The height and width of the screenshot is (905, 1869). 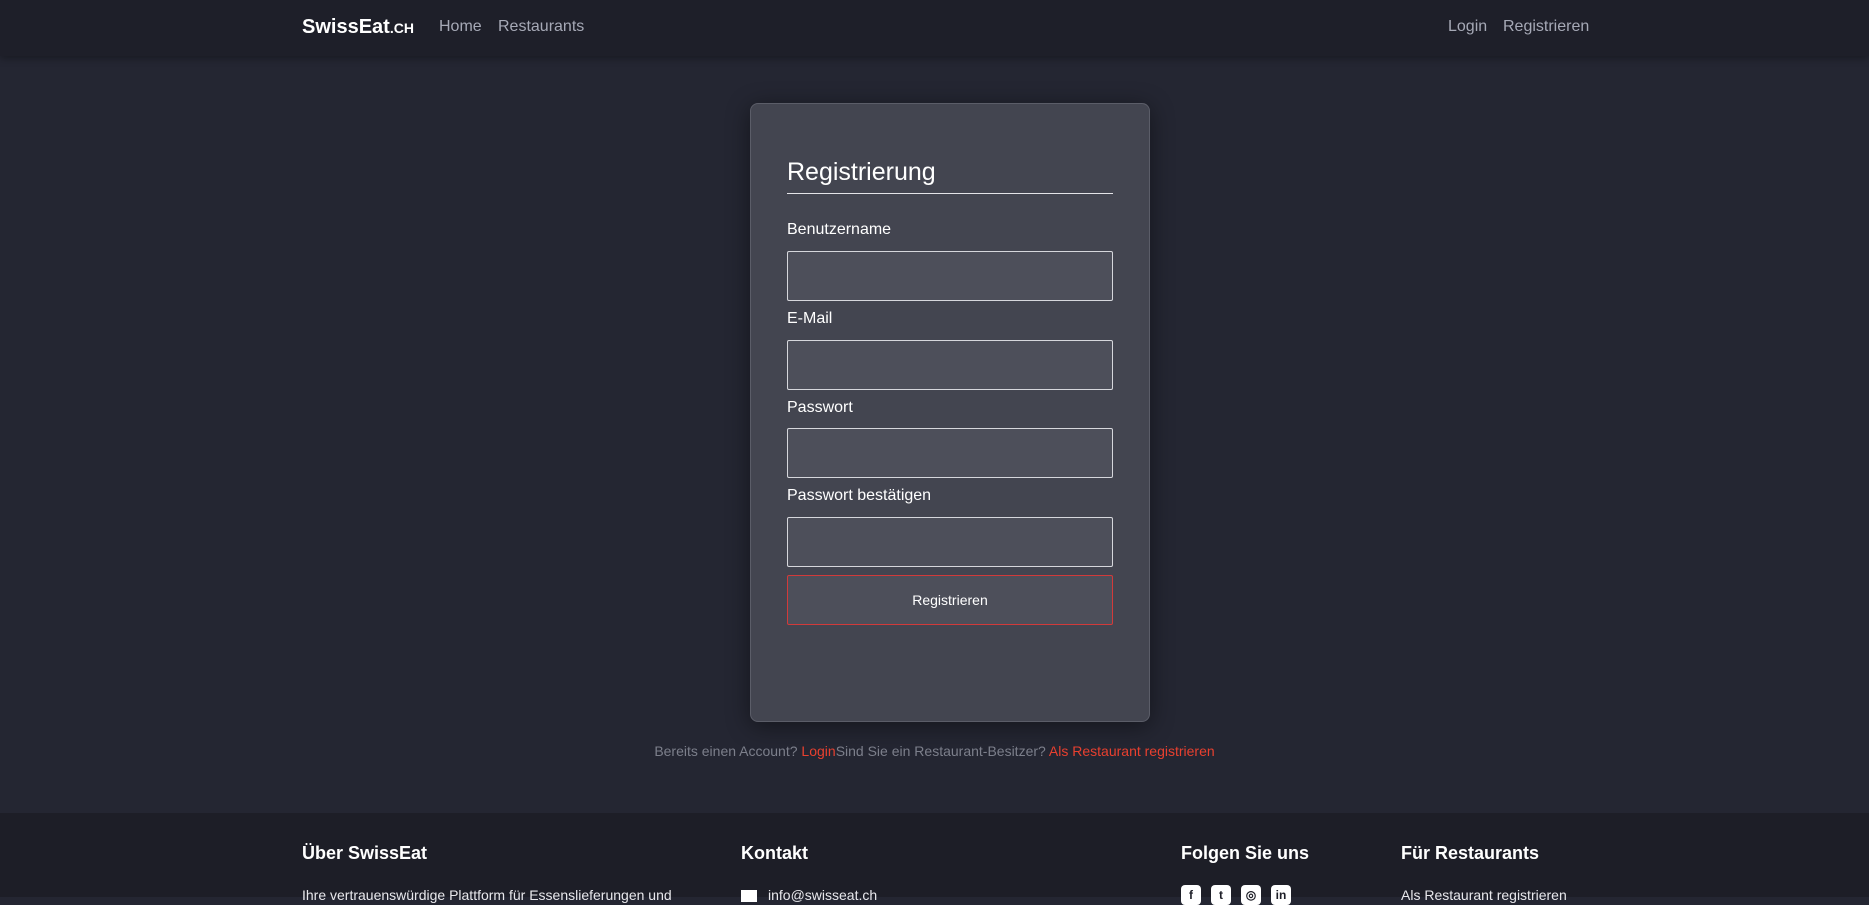 I want to click on nav-restaurants-link: Restaurants, so click(x=541, y=27).